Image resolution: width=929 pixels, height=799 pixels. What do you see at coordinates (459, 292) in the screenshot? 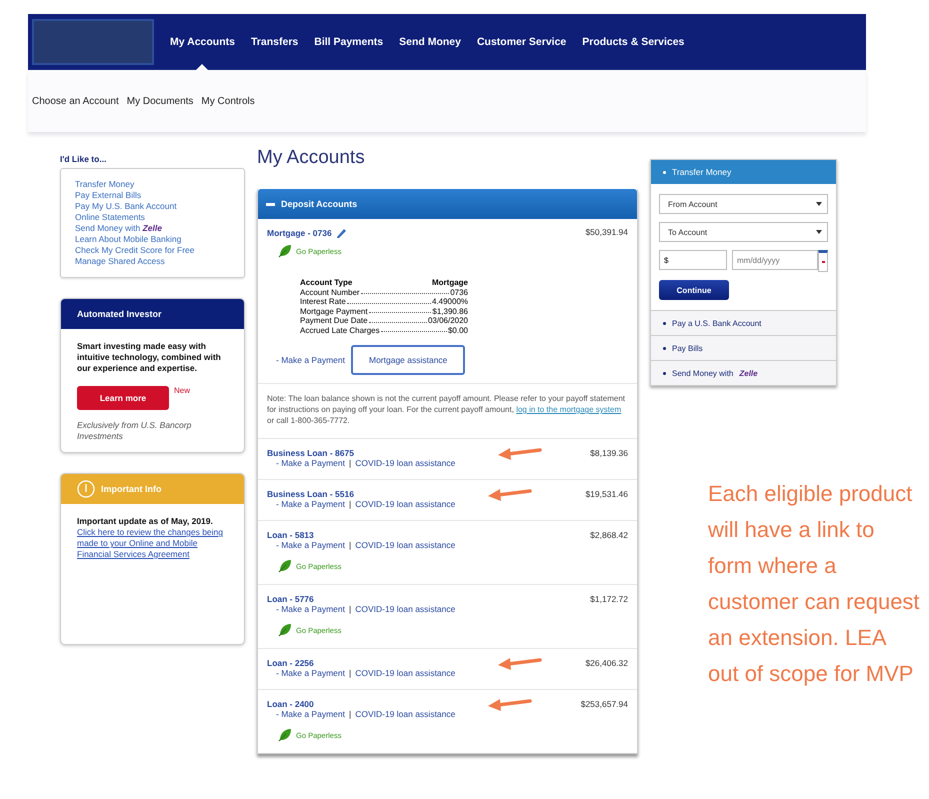
I see `detail-value: 0736` at bounding box center [459, 292].